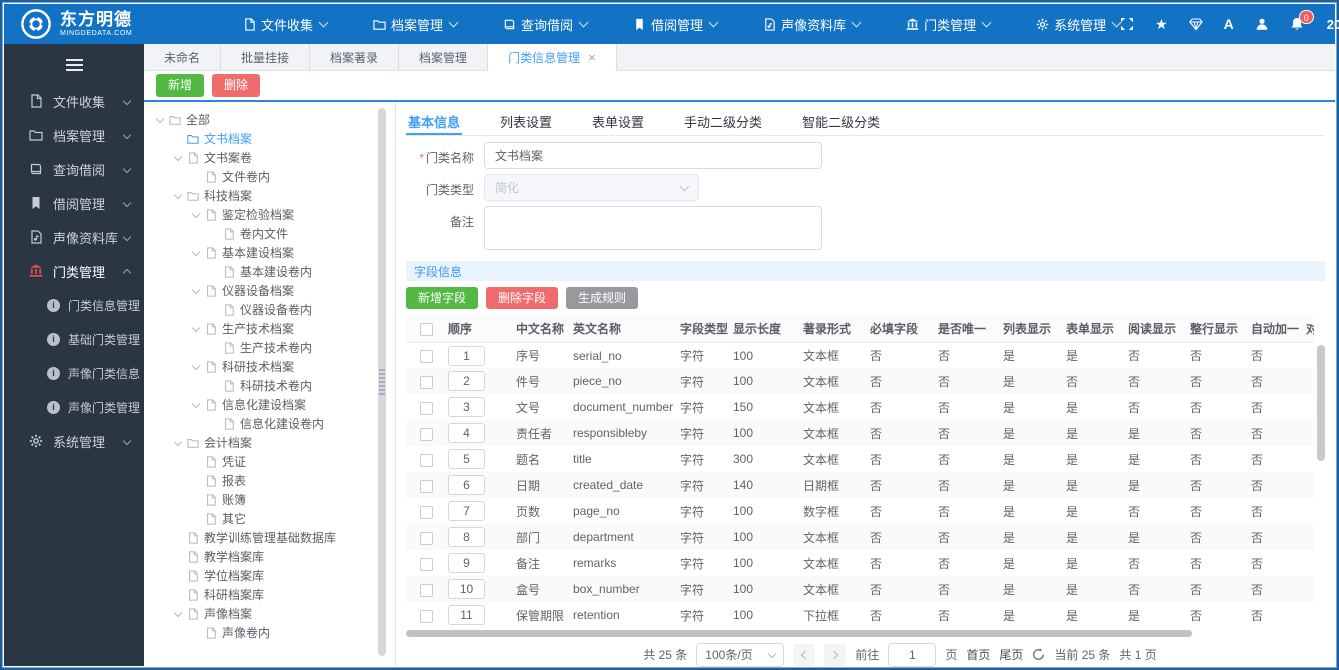 The width and height of the screenshot is (1339, 670). What do you see at coordinates (522, 298) in the screenshot?
I see `delete-field-button: 删除字段` at bounding box center [522, 298].